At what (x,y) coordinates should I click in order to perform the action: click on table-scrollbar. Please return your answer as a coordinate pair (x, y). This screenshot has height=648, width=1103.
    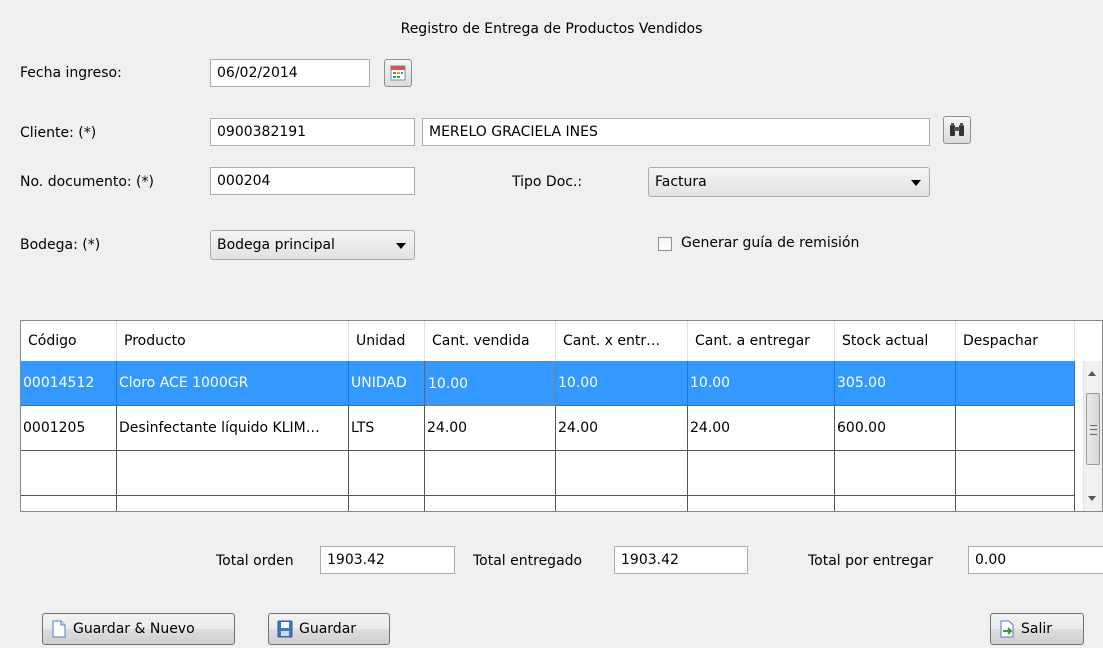
    Looking at the image, I should click on (1092, 436).